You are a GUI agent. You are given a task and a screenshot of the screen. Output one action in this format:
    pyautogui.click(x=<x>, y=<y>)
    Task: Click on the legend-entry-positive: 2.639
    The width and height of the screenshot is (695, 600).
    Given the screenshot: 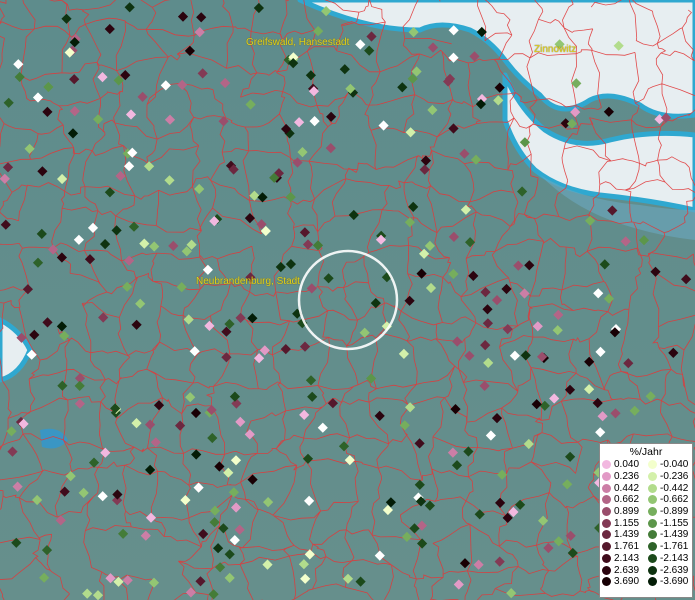 What is the action you would take?
    pyautogui.click(x=623, y=570)
    